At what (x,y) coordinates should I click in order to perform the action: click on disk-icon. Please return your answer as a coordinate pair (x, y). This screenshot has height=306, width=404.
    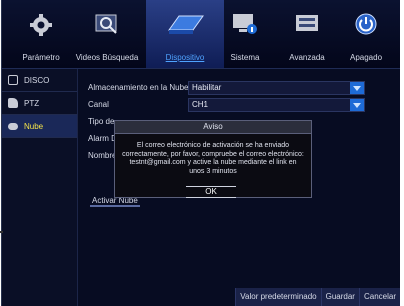
    Looking at the image, I should click on (13, 80).